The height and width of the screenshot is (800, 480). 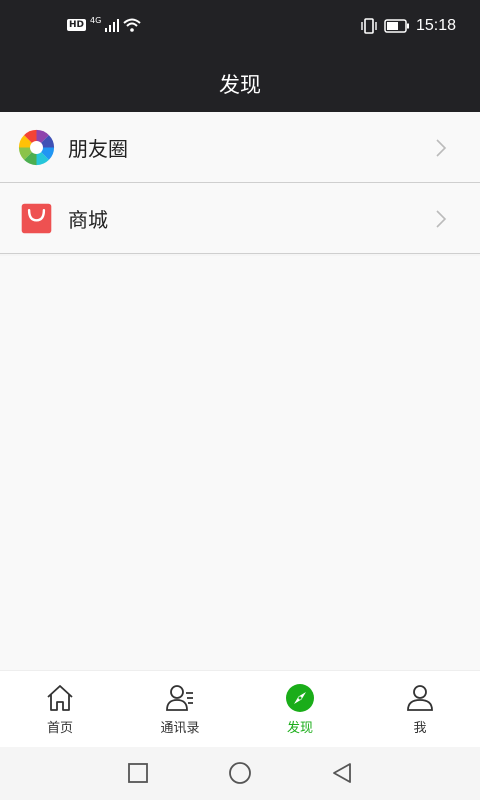 What do you see at coordinates (77, 25) in the screenshot?
I see `hd-badge: HD` at bounding box center [77, 25].